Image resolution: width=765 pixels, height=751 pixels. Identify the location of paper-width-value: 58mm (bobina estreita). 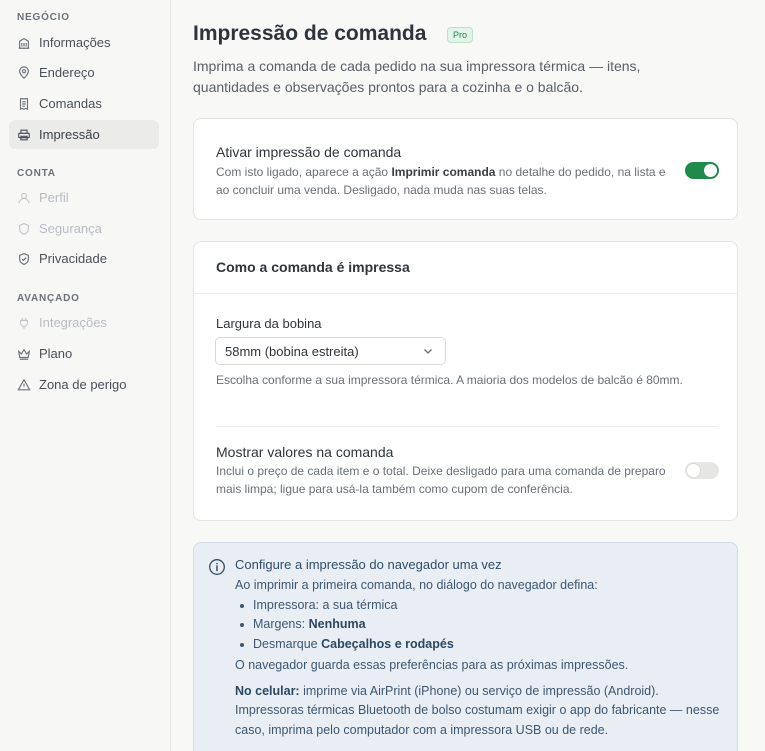
(292, 351).